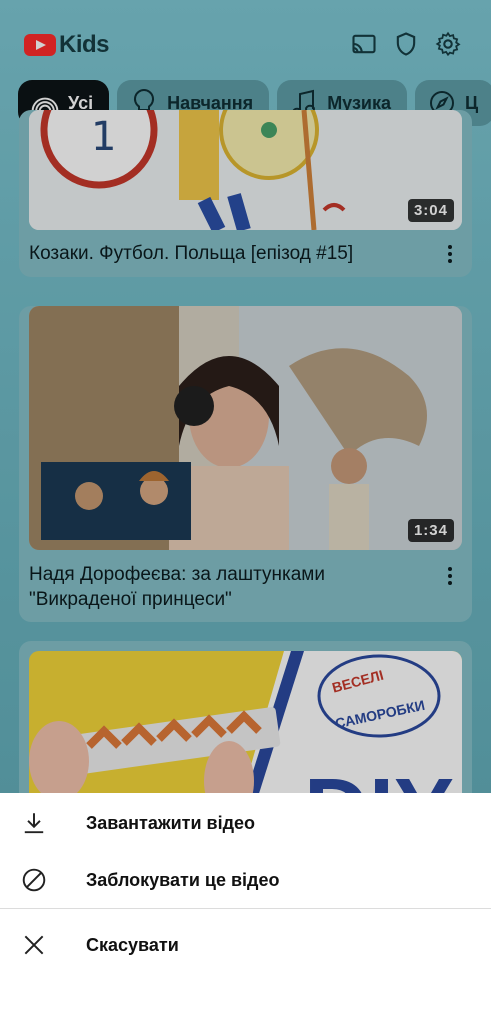 The width and height of the screenshot is (491, 1024). I want to click on block-video-label: Заблокувати це відео, so click(183, 879).